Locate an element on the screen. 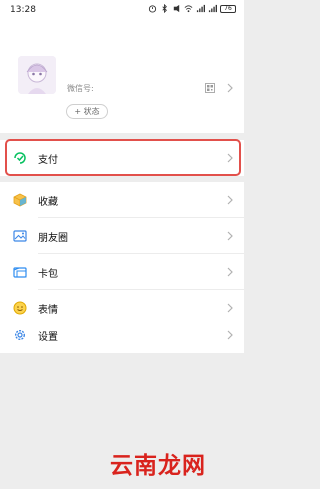  status-bar: 13:28 76 is located at coordinates (122, 10).